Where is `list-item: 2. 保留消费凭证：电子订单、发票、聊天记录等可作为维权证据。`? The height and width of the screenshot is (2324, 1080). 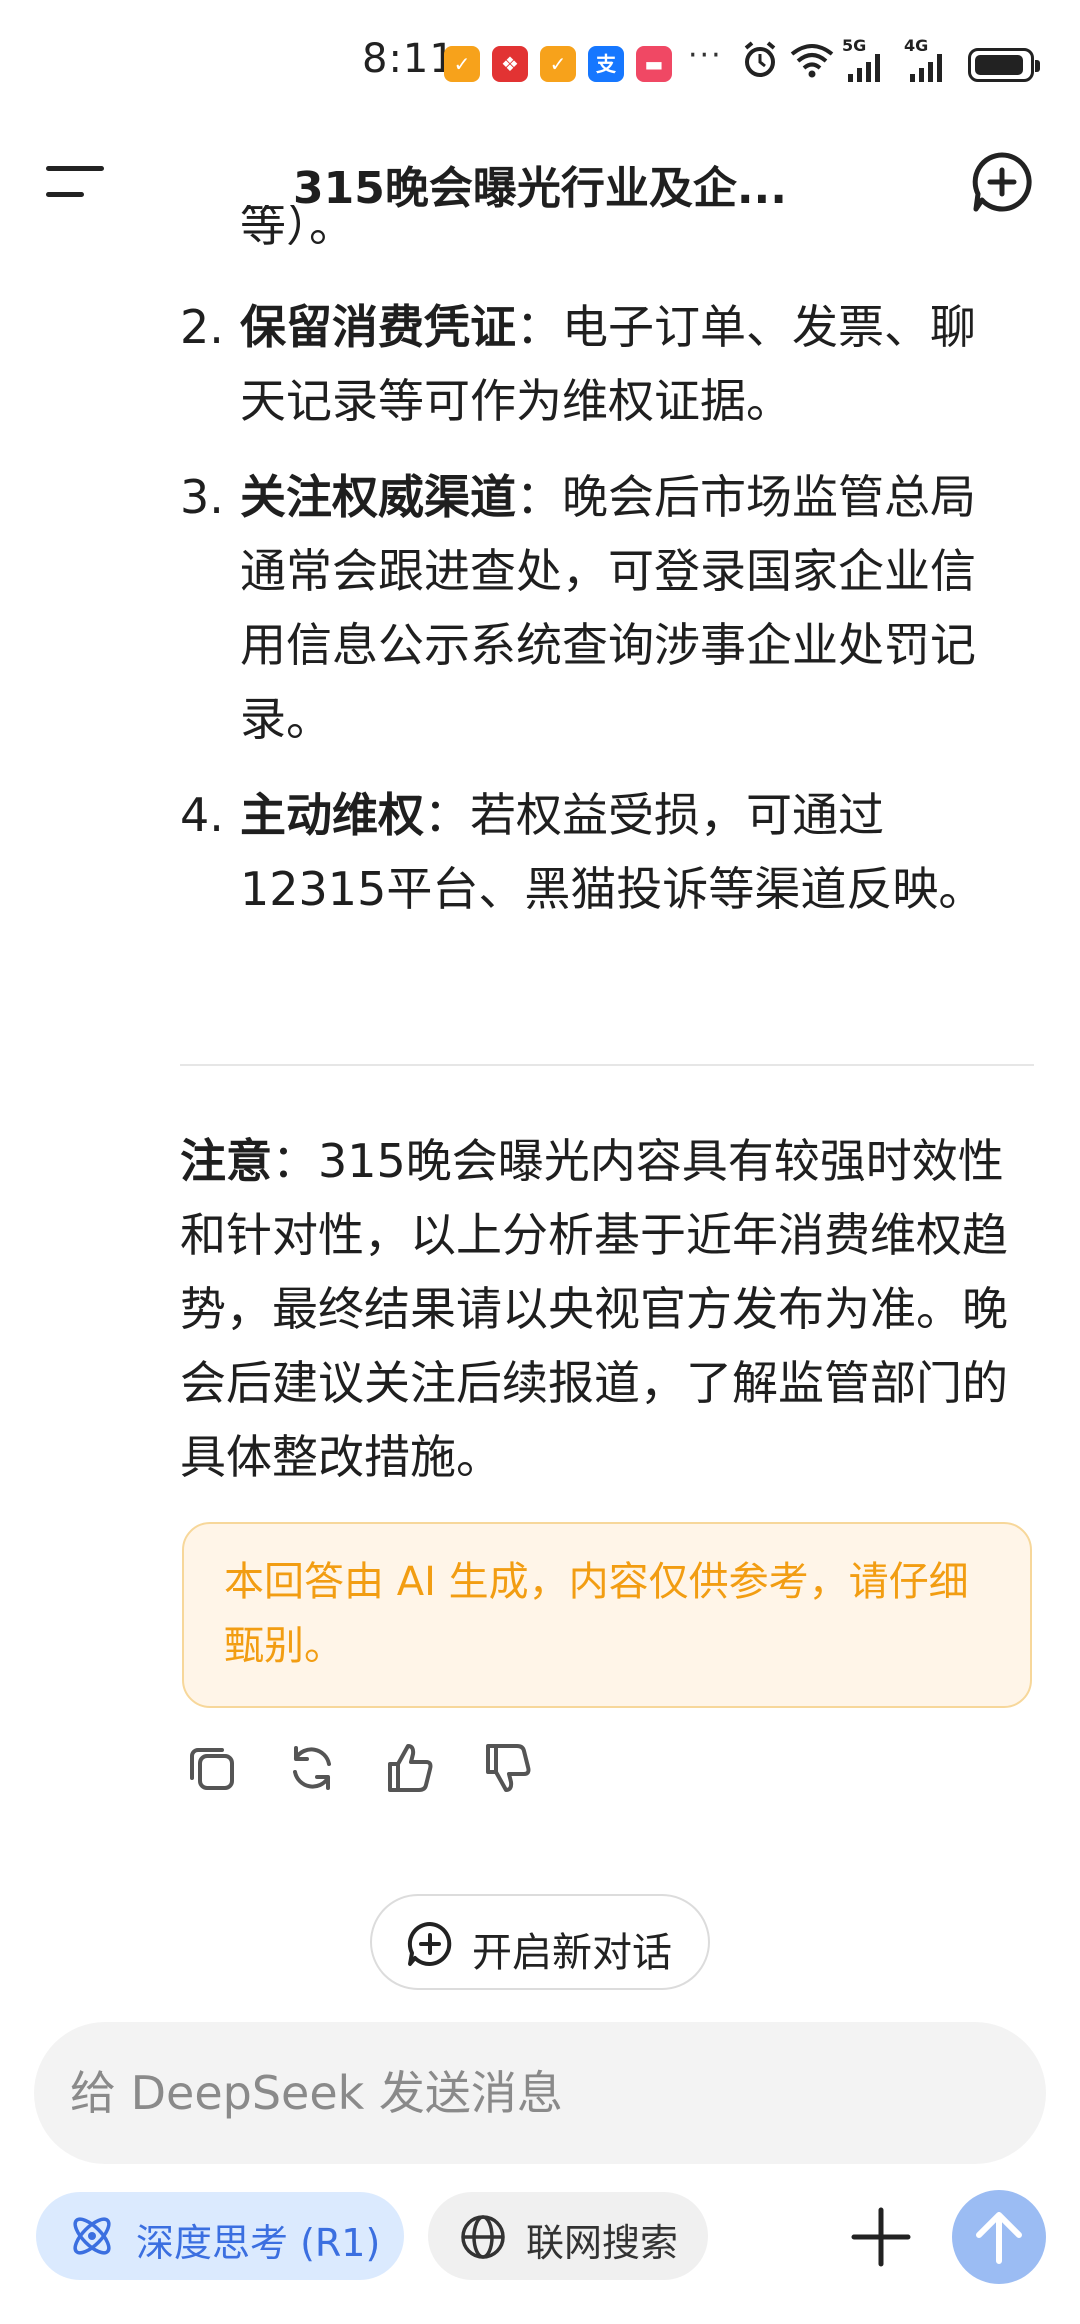
list-item: 2. 保留消费凭证：电子订单、发票、聊天记录等可作为维权证据。 is located at coordinates (600, 364).